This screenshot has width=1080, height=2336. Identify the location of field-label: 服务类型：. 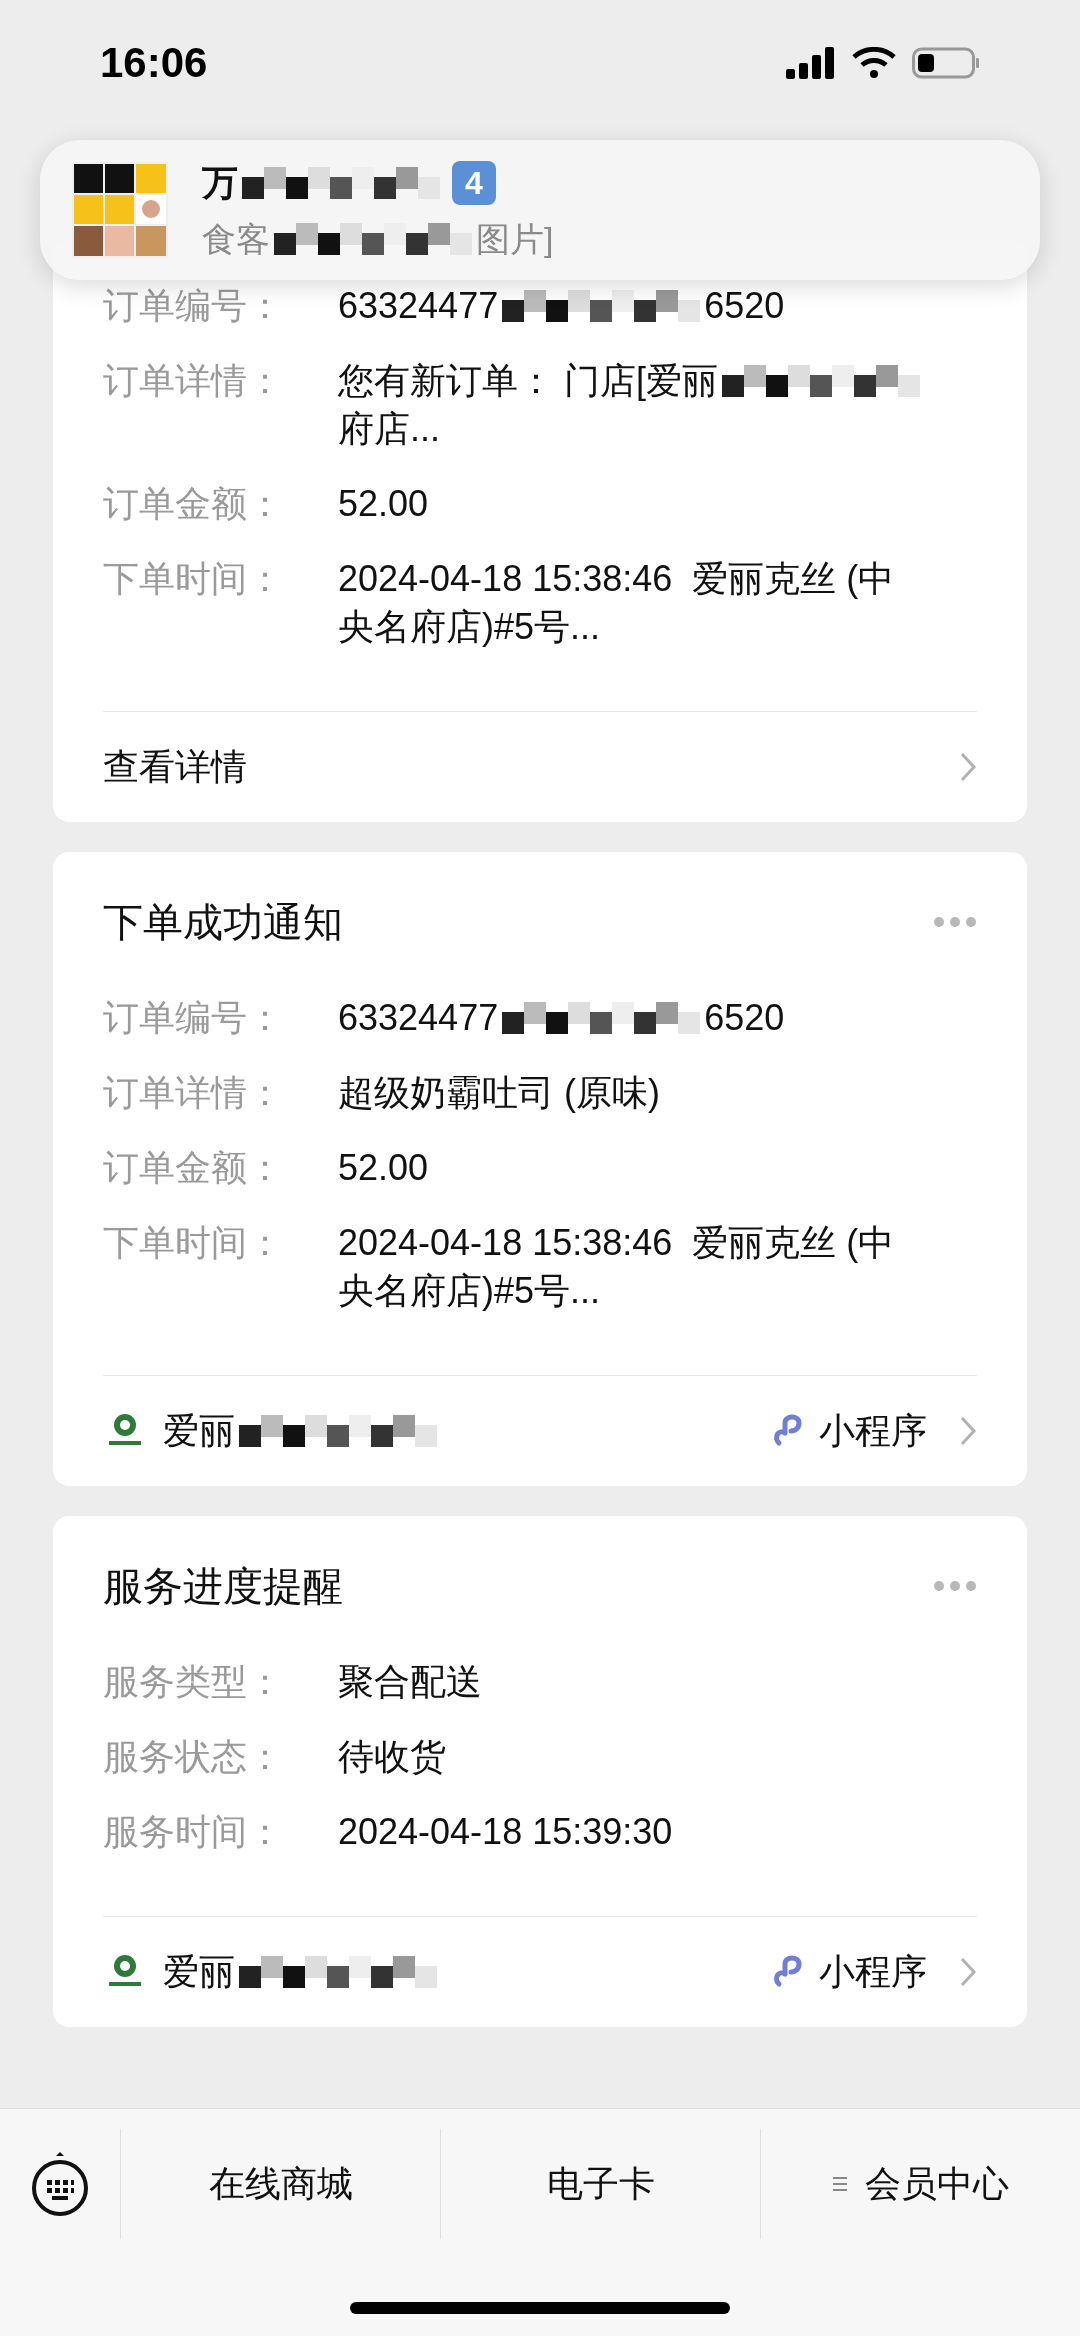
(193, 1682).